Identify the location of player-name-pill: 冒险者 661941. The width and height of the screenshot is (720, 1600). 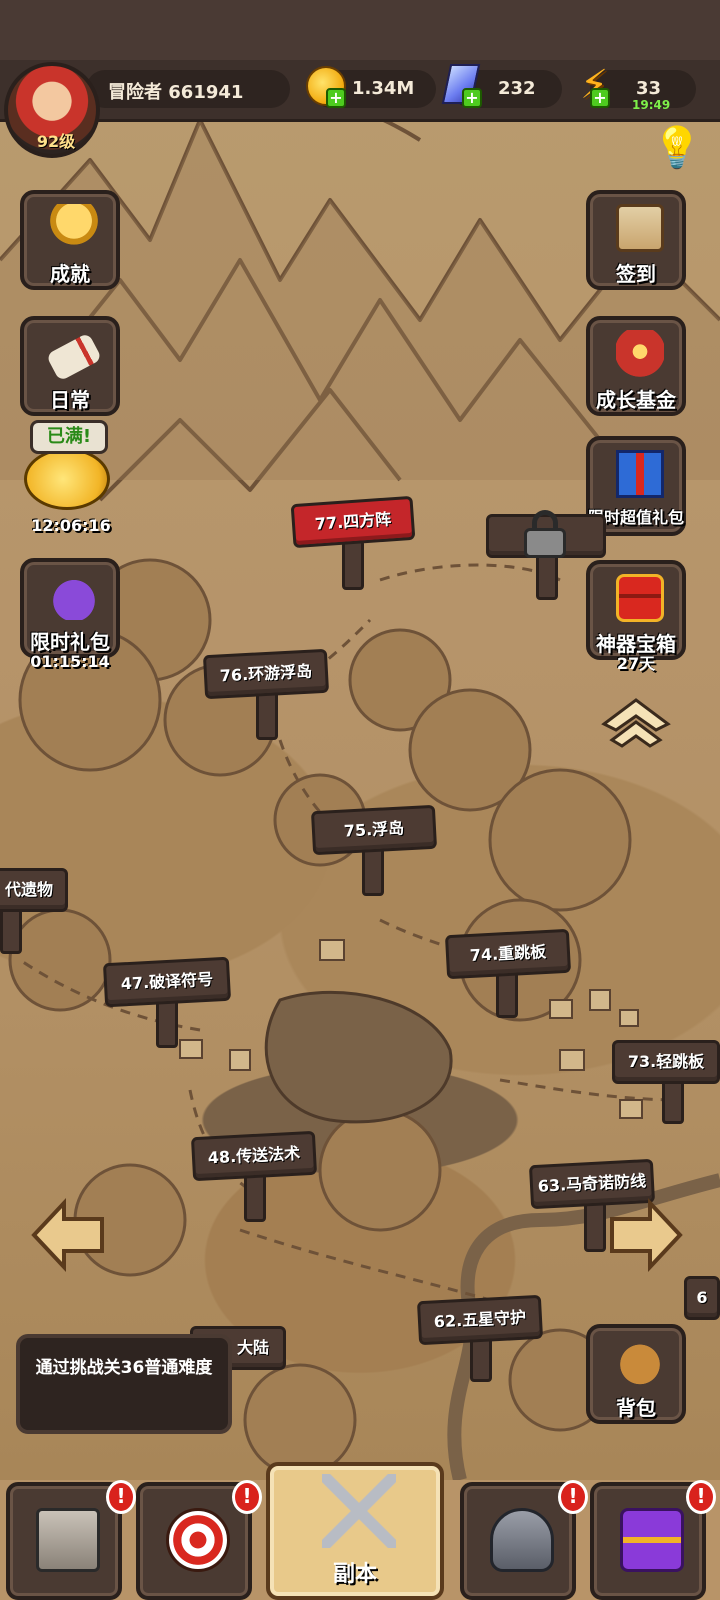
(188, 89).